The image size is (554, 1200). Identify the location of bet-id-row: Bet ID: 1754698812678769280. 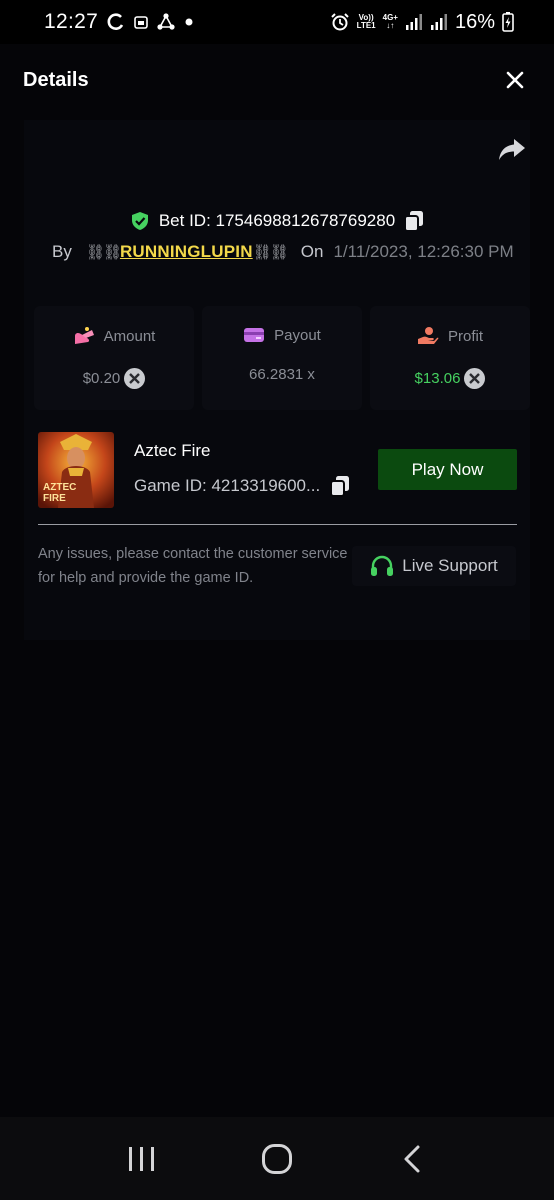
(277, 221).